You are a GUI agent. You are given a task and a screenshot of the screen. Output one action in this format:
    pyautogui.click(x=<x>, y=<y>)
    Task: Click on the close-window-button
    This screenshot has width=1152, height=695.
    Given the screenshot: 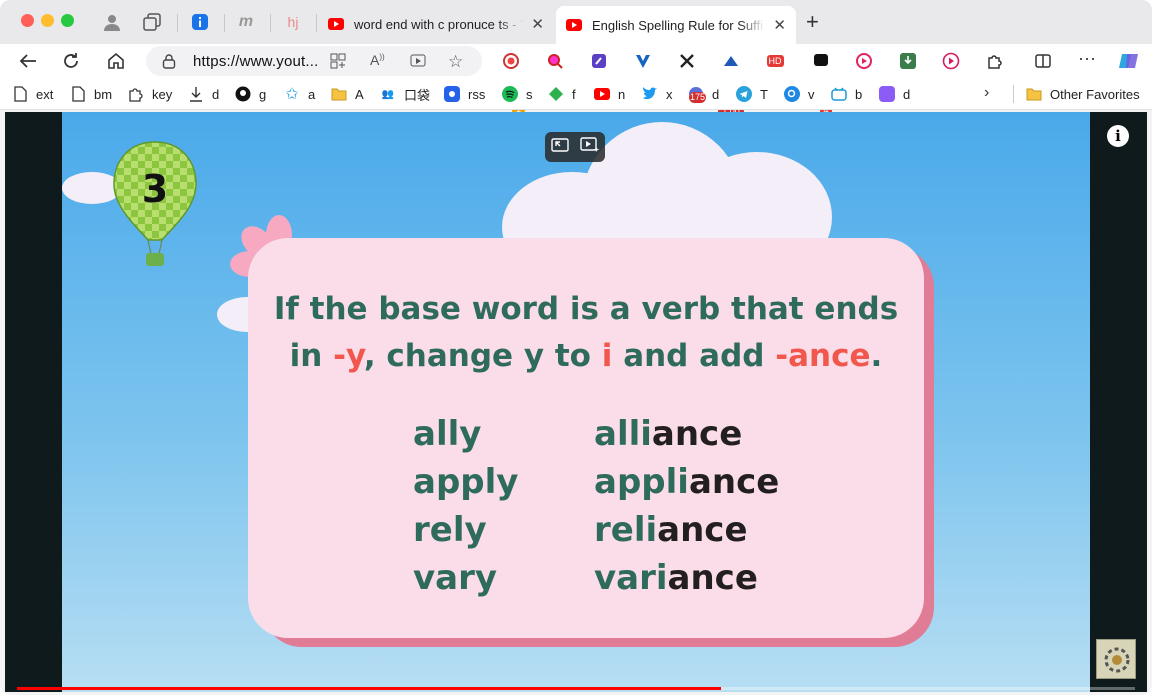 What is the action you would take?
    pyautogui.click(x=27, y=20)
    